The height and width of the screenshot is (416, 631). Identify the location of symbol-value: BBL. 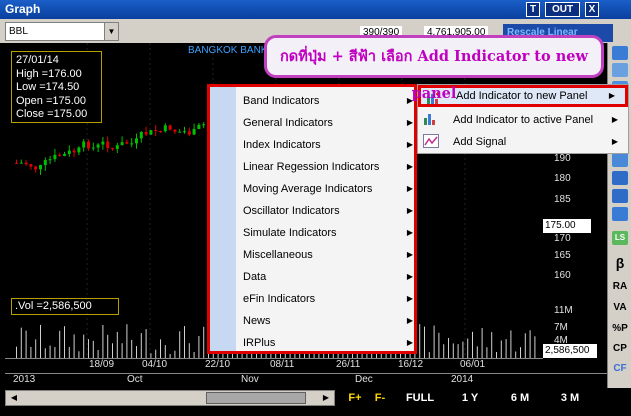
(18, 31).